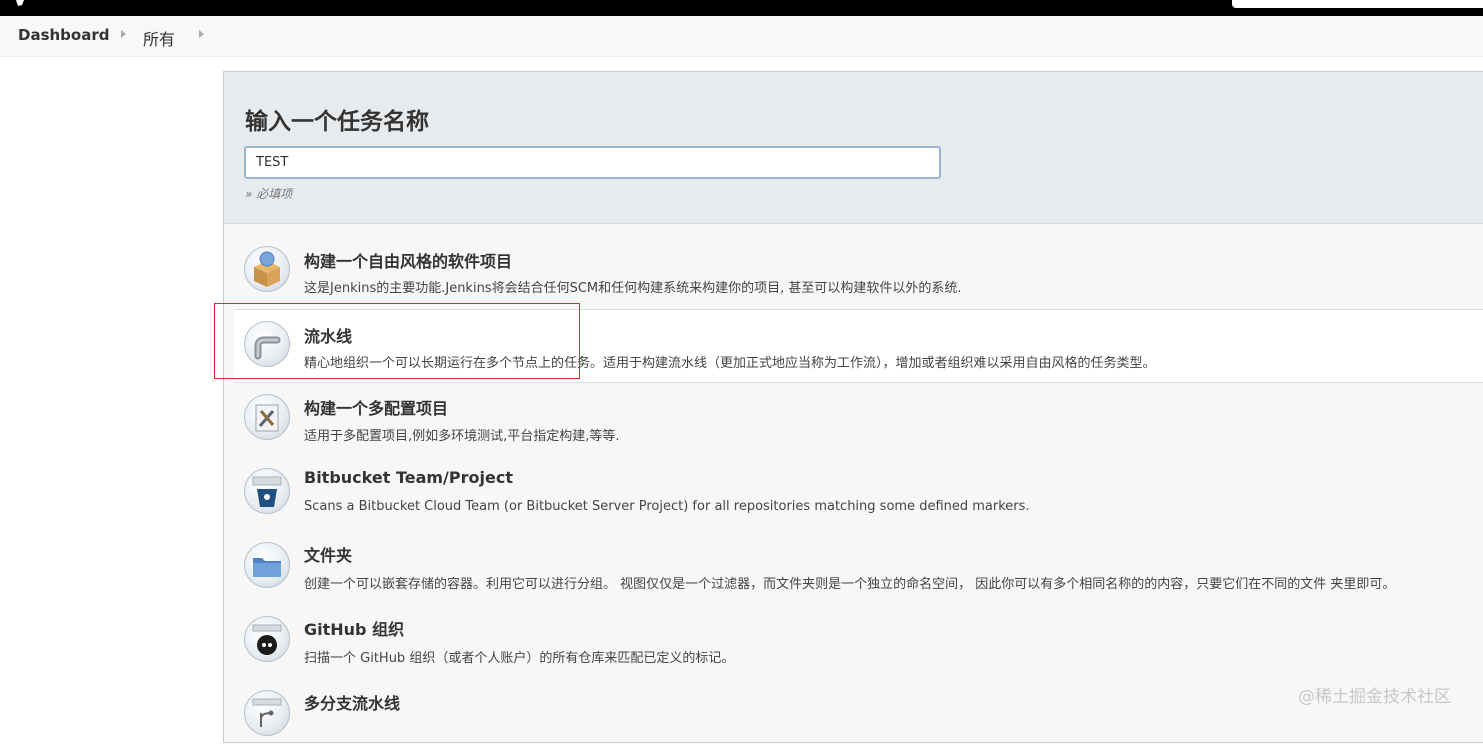  Describe the element at coordinates (328, 336) in the screenshot. I see `job-type-title: 流水线` at that location.